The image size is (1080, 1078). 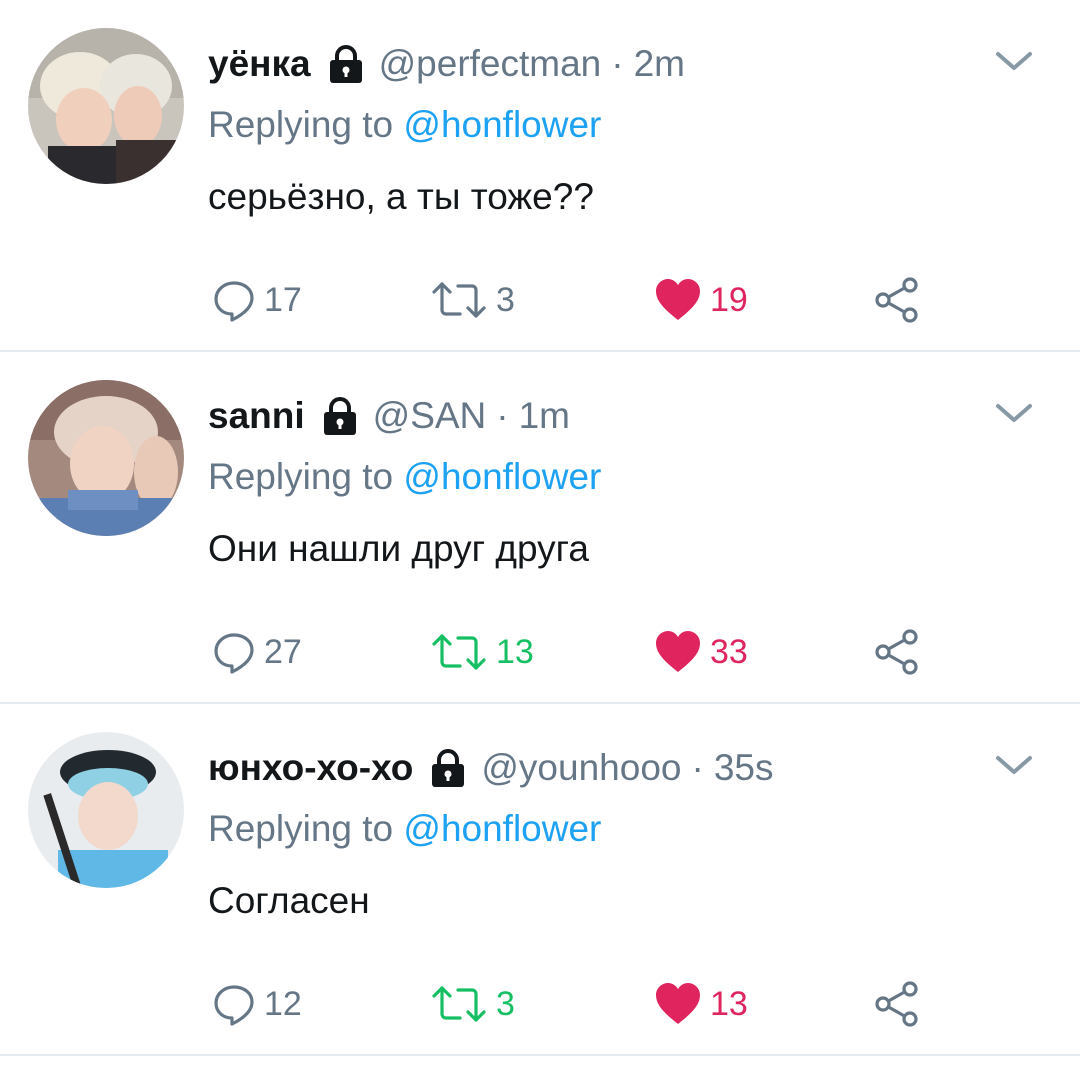 What do you see at coordinates (581, 768) in the screenshot?
I see `user-handle: @younhooo` at bounding box center [581, 768].